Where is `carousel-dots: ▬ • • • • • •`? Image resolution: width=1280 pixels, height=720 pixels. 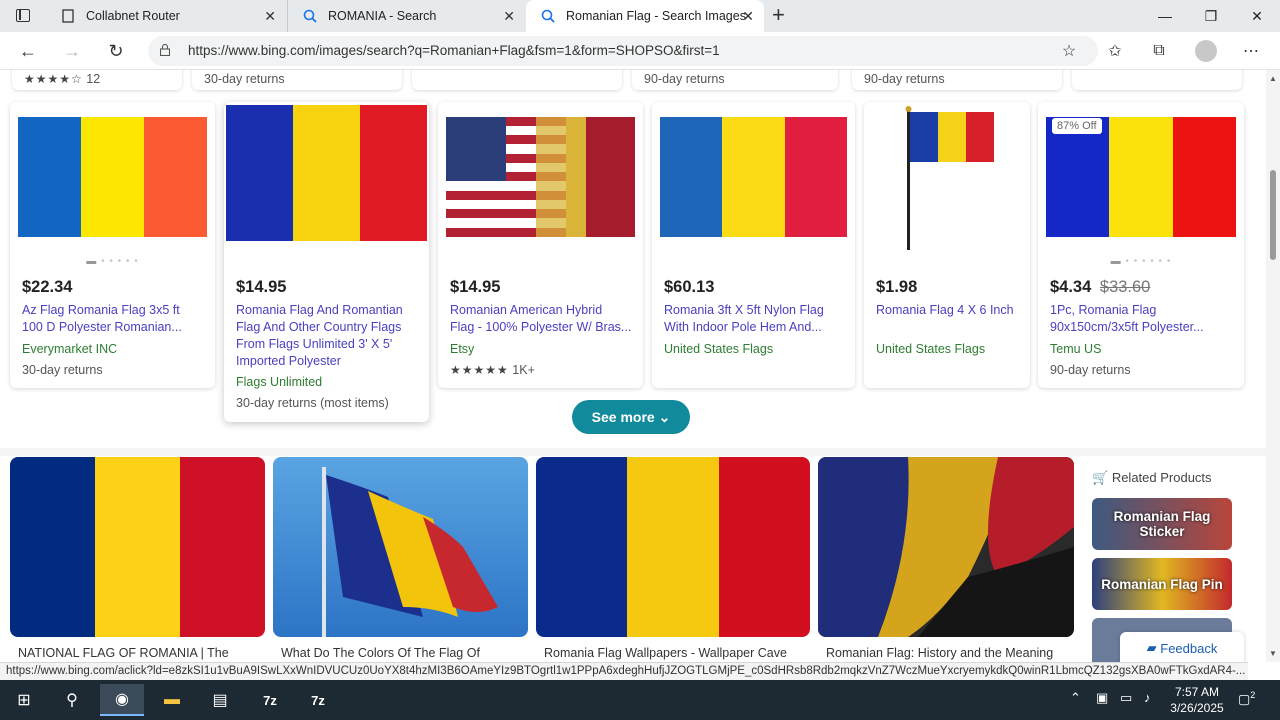 carousel-dots: ▬ • • • • • • is located at coordinates (1141, 261).